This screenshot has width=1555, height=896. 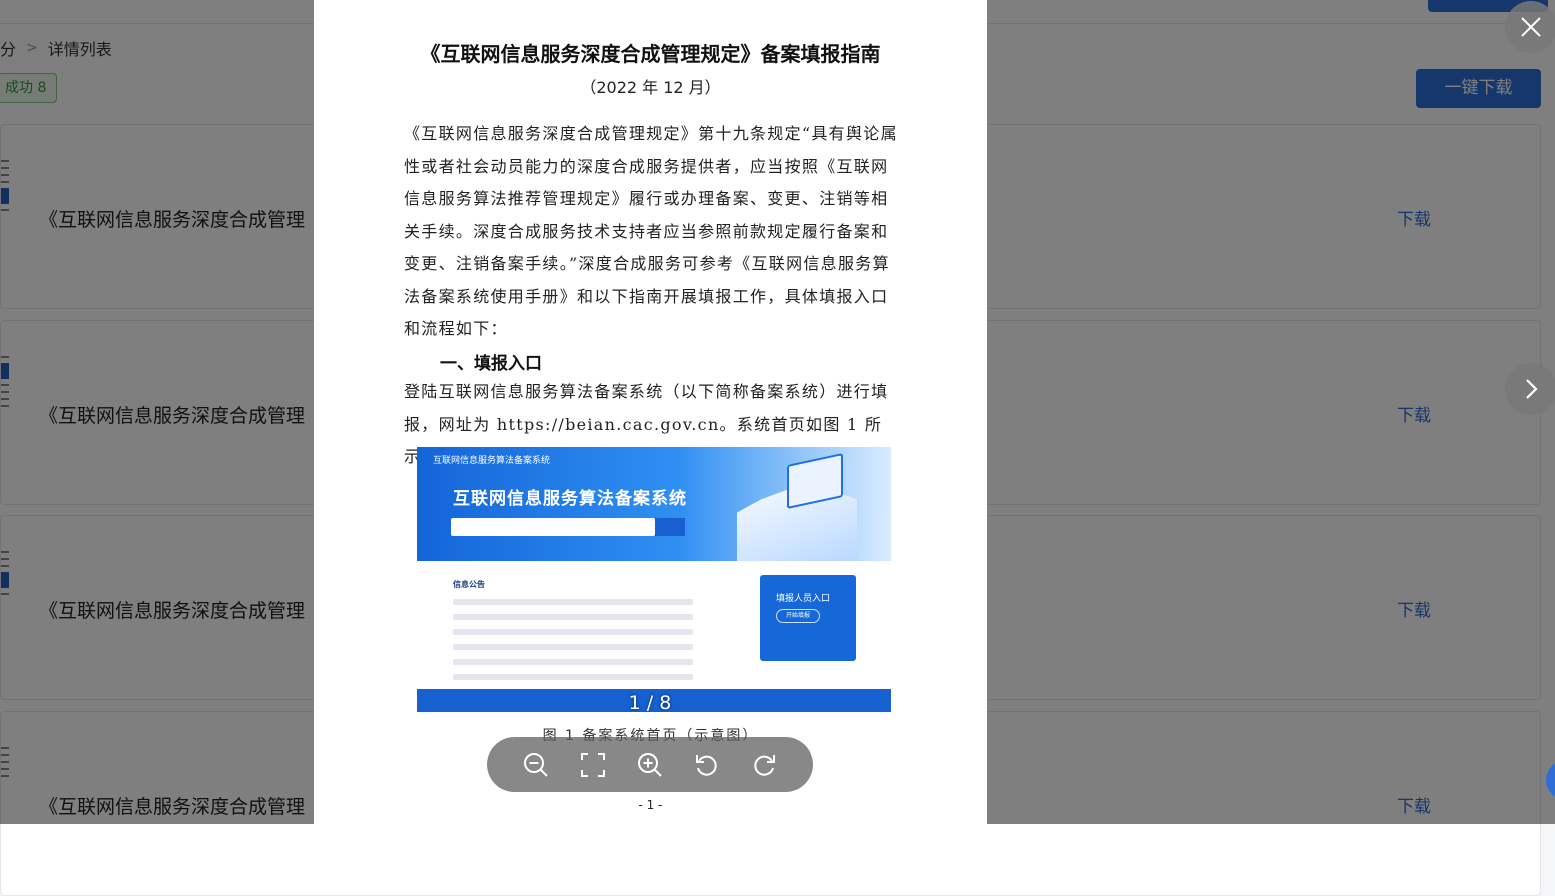 What do you see at coordinates (492, 461) in the screenshot?
I see `figure-small-title: 互联网信息服务算法备案系统` at bounding box center [492, 461].